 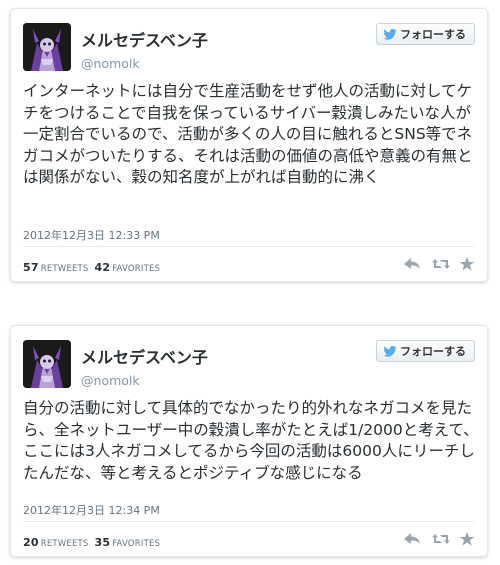 I want to click on tweet-stats: 20 RETWEETS 35 FAVORITES, so click(x=91, y=542).